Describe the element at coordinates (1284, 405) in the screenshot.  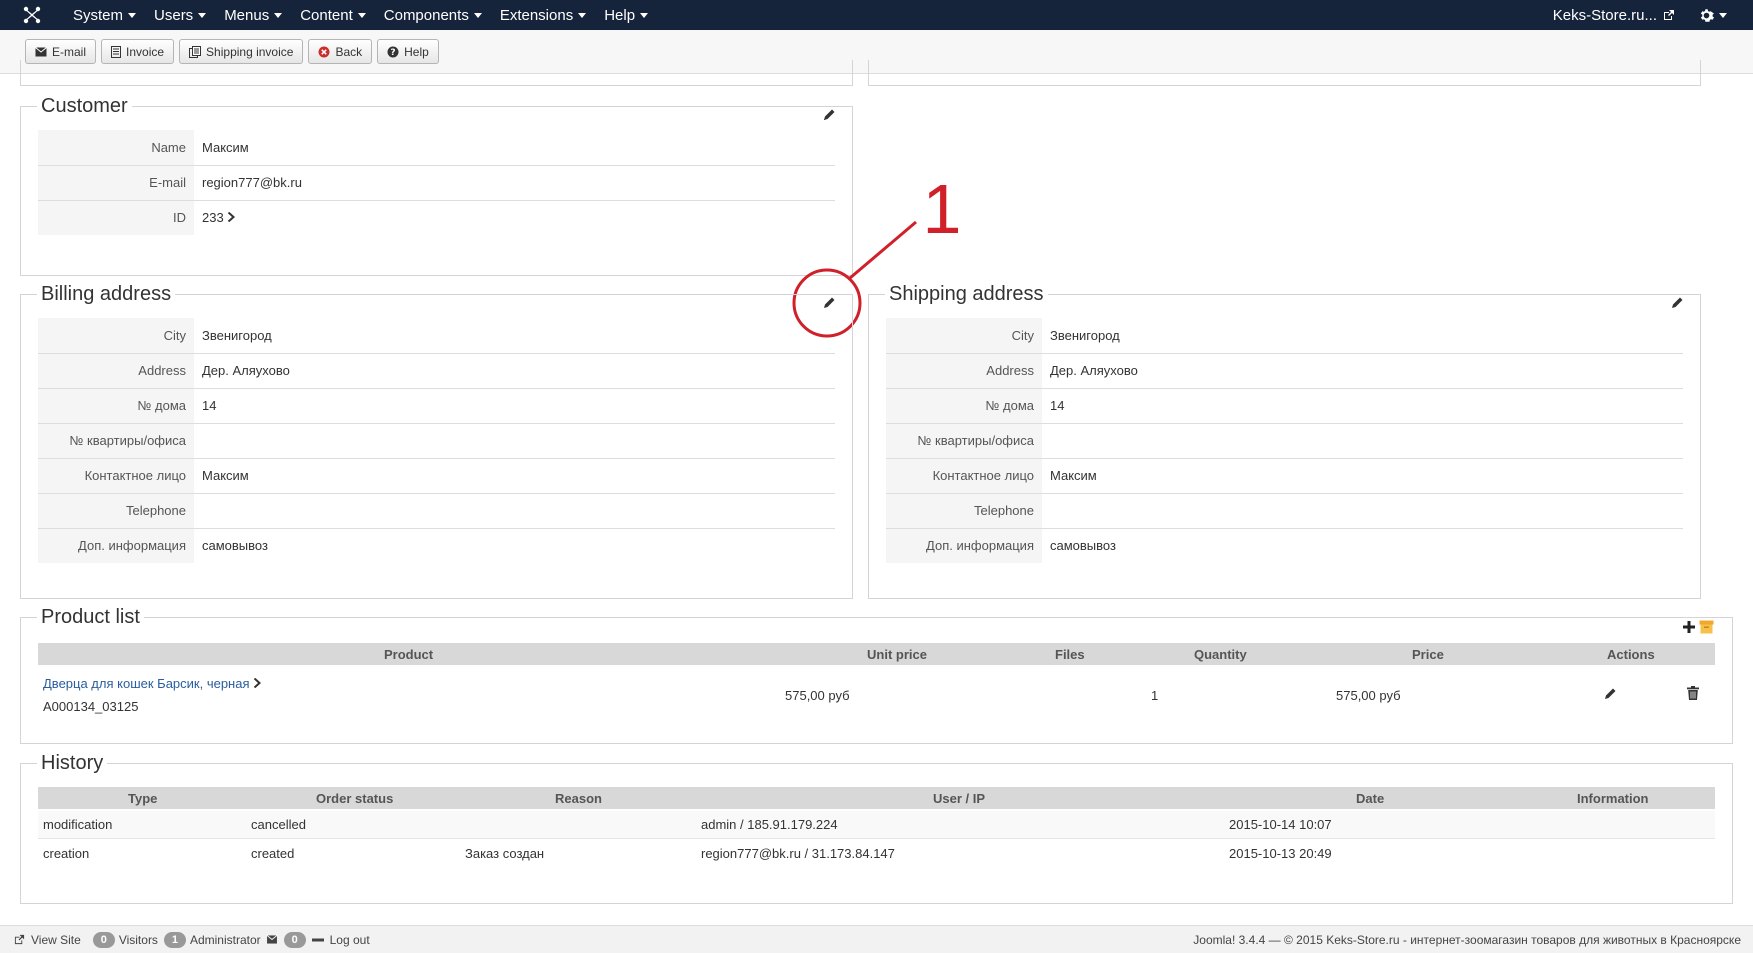
I see `shipping-row-house: № дома 14` at that location.